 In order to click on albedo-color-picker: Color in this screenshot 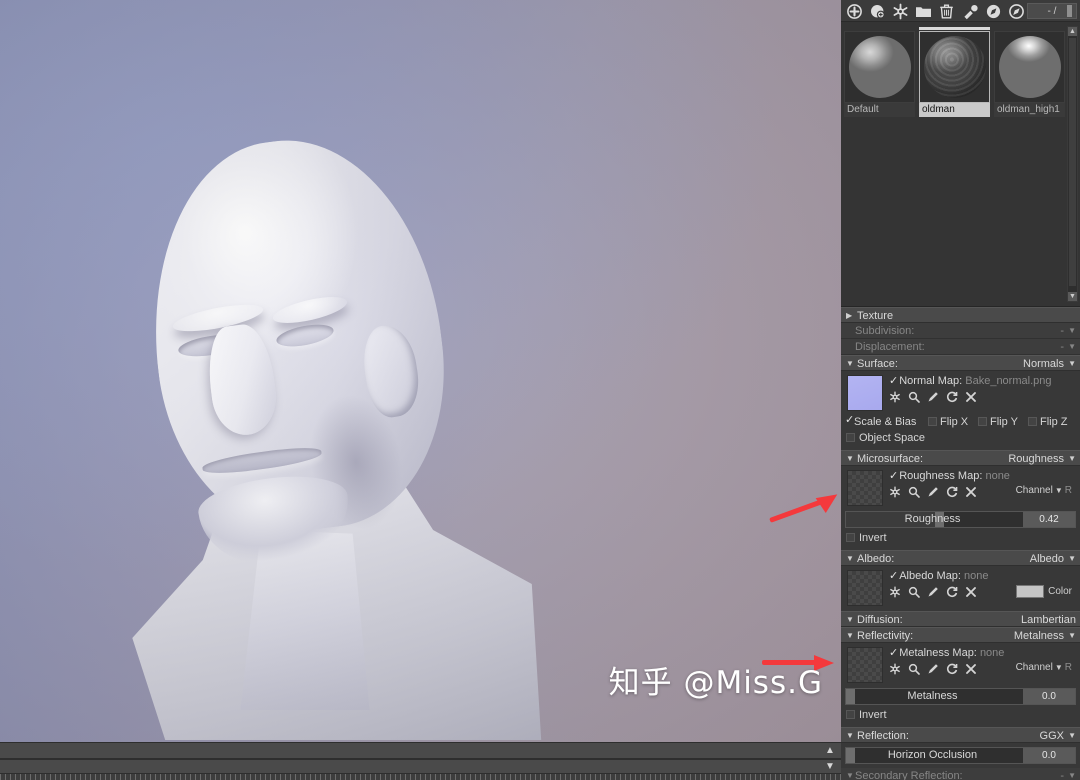, I will do `click(1044, 591)`.